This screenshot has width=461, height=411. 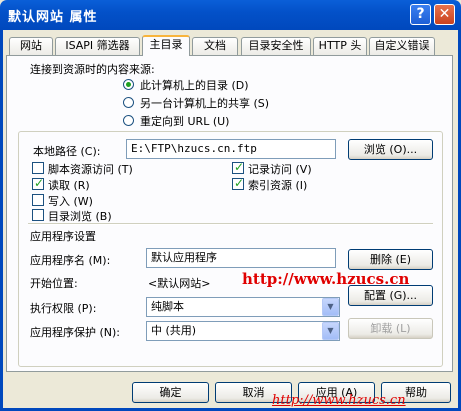 What do you see at coordinates (166, 45) in the screenshot?
I see `tab-home-directory: 主目录` at bounding box center [166, 45].